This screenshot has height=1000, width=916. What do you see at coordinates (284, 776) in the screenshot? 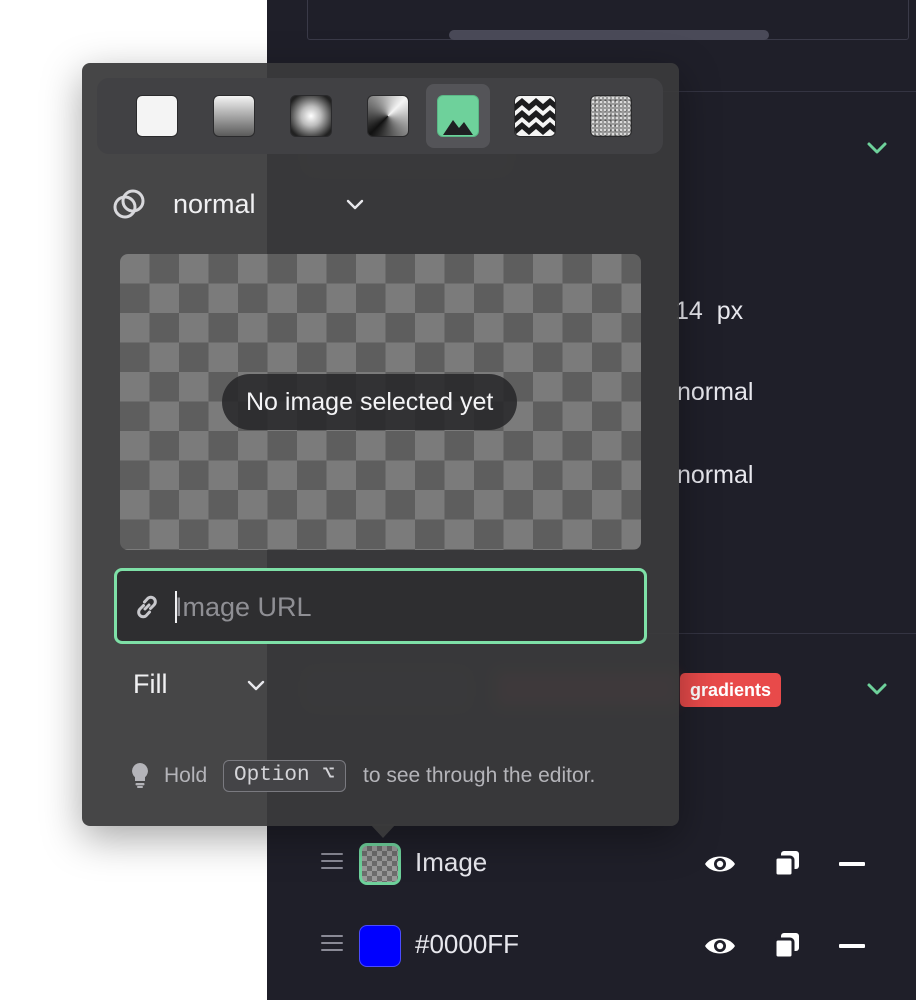
I see `option-key-badge: Option ⌥` at bounding box center [284, 776].